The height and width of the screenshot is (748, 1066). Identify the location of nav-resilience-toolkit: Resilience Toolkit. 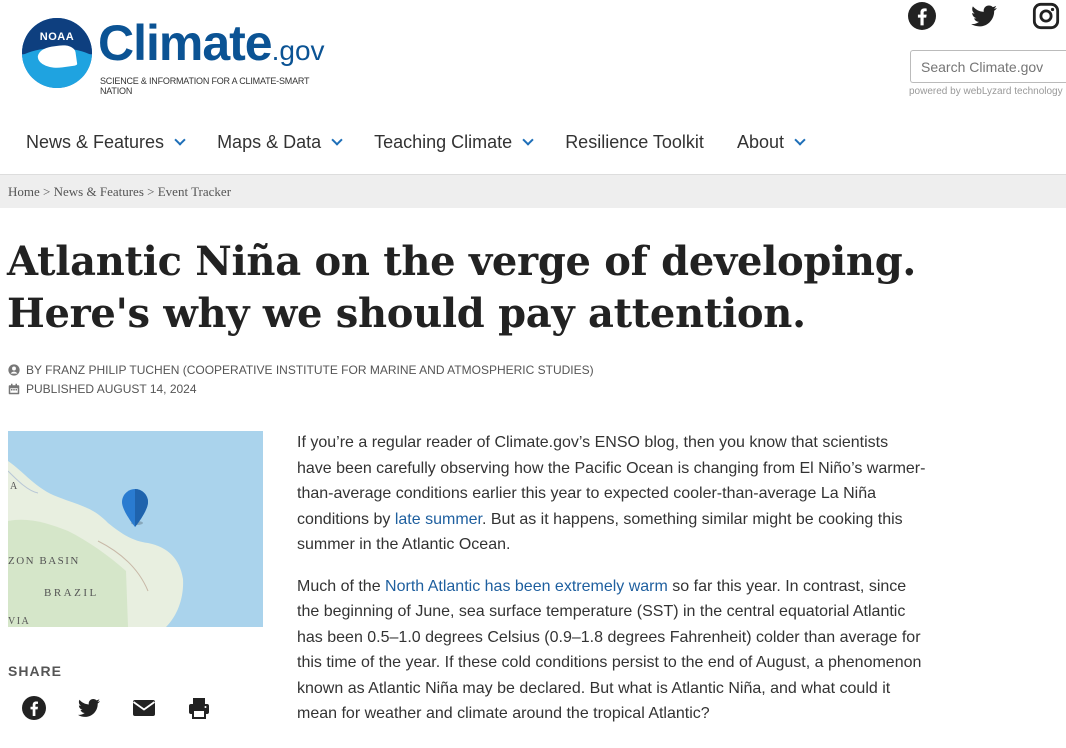
(634, 142).